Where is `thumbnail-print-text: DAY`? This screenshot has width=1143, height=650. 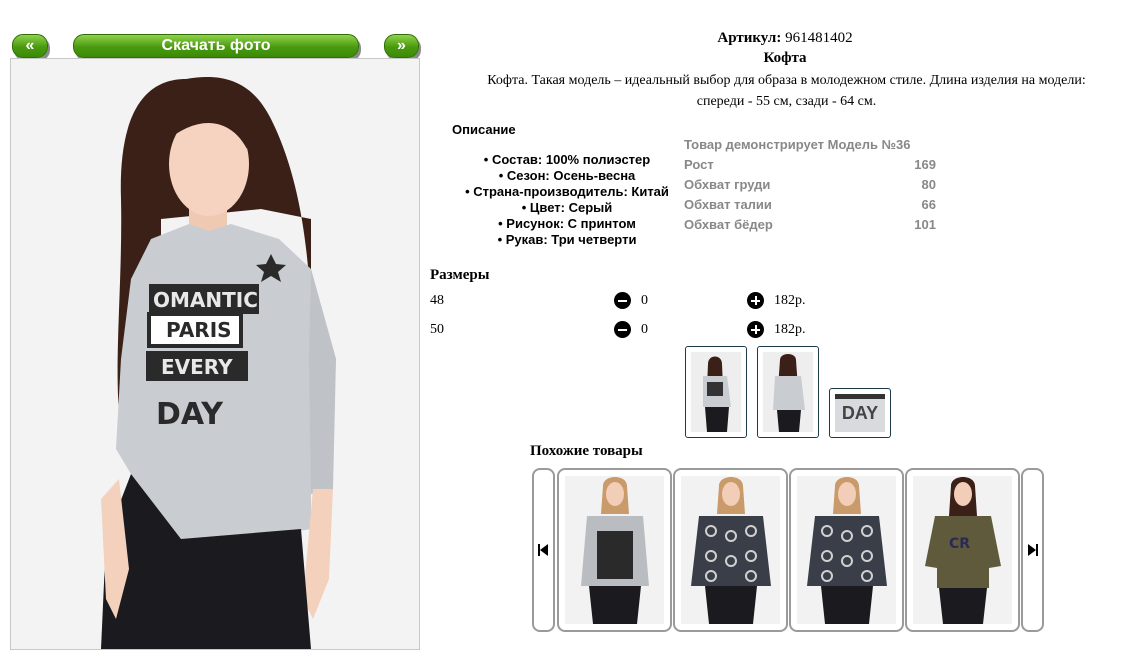 thumbnail-print-text: DAY is located at coordinates (860, 413).